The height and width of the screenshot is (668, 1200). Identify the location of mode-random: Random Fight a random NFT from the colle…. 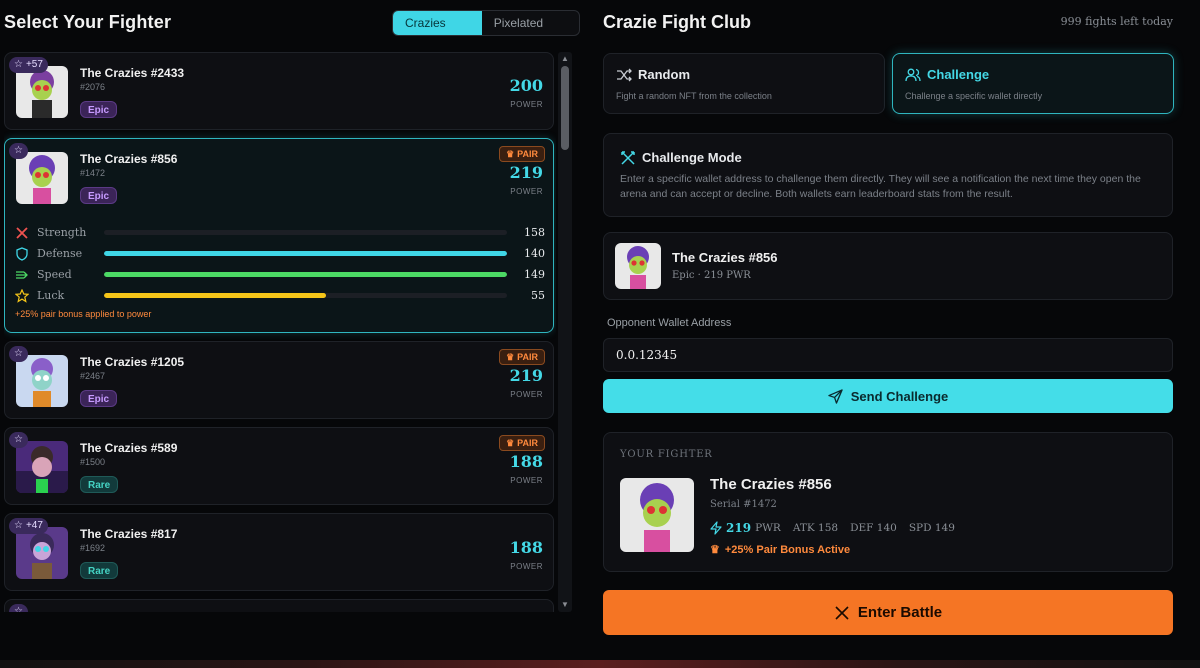
(744, 83).